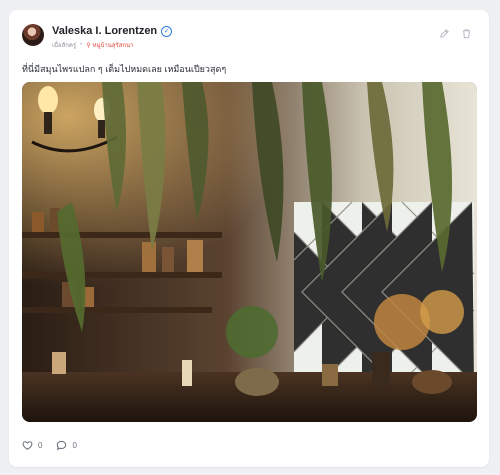 Image resolution: width=500 pixels, height=475 pixels. Describe the element at coordinates (40, 445) in the screenshot. I see `like-count: 0` at that location.